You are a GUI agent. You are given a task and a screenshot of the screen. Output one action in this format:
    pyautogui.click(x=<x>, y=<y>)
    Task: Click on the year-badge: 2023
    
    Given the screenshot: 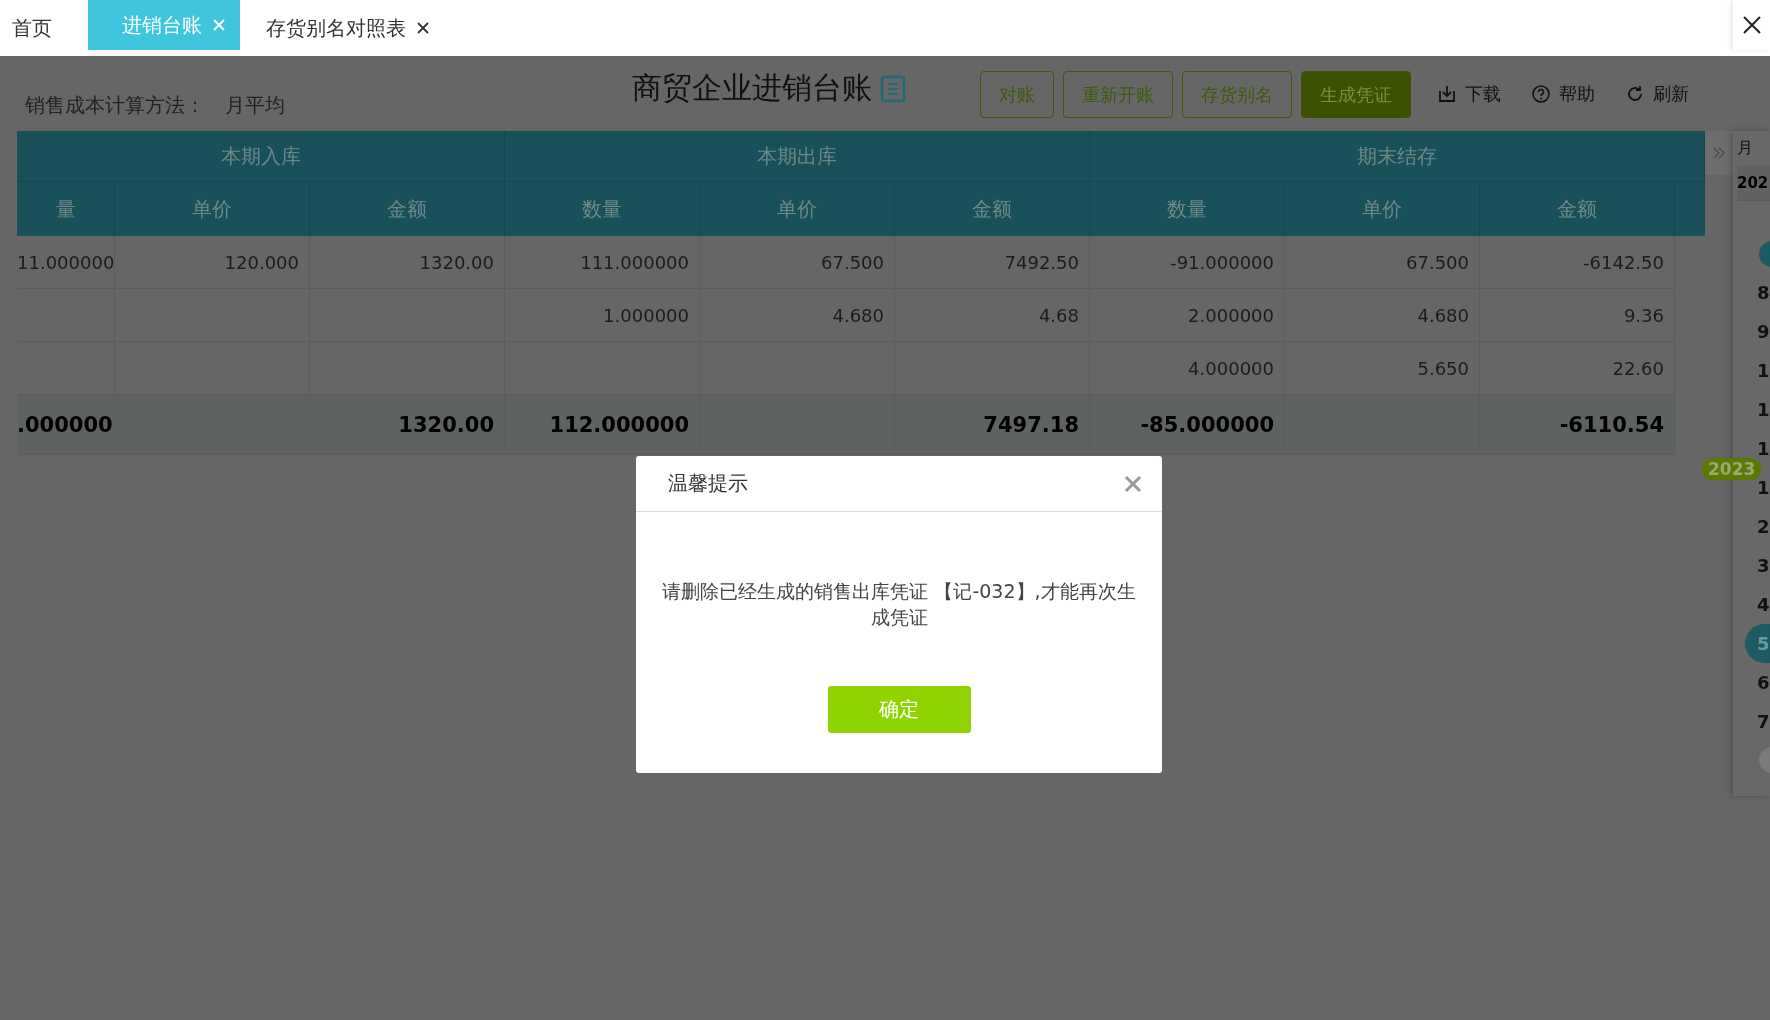 What is the action you would take?
    pyautogui.click(x=1732, y=469)
    